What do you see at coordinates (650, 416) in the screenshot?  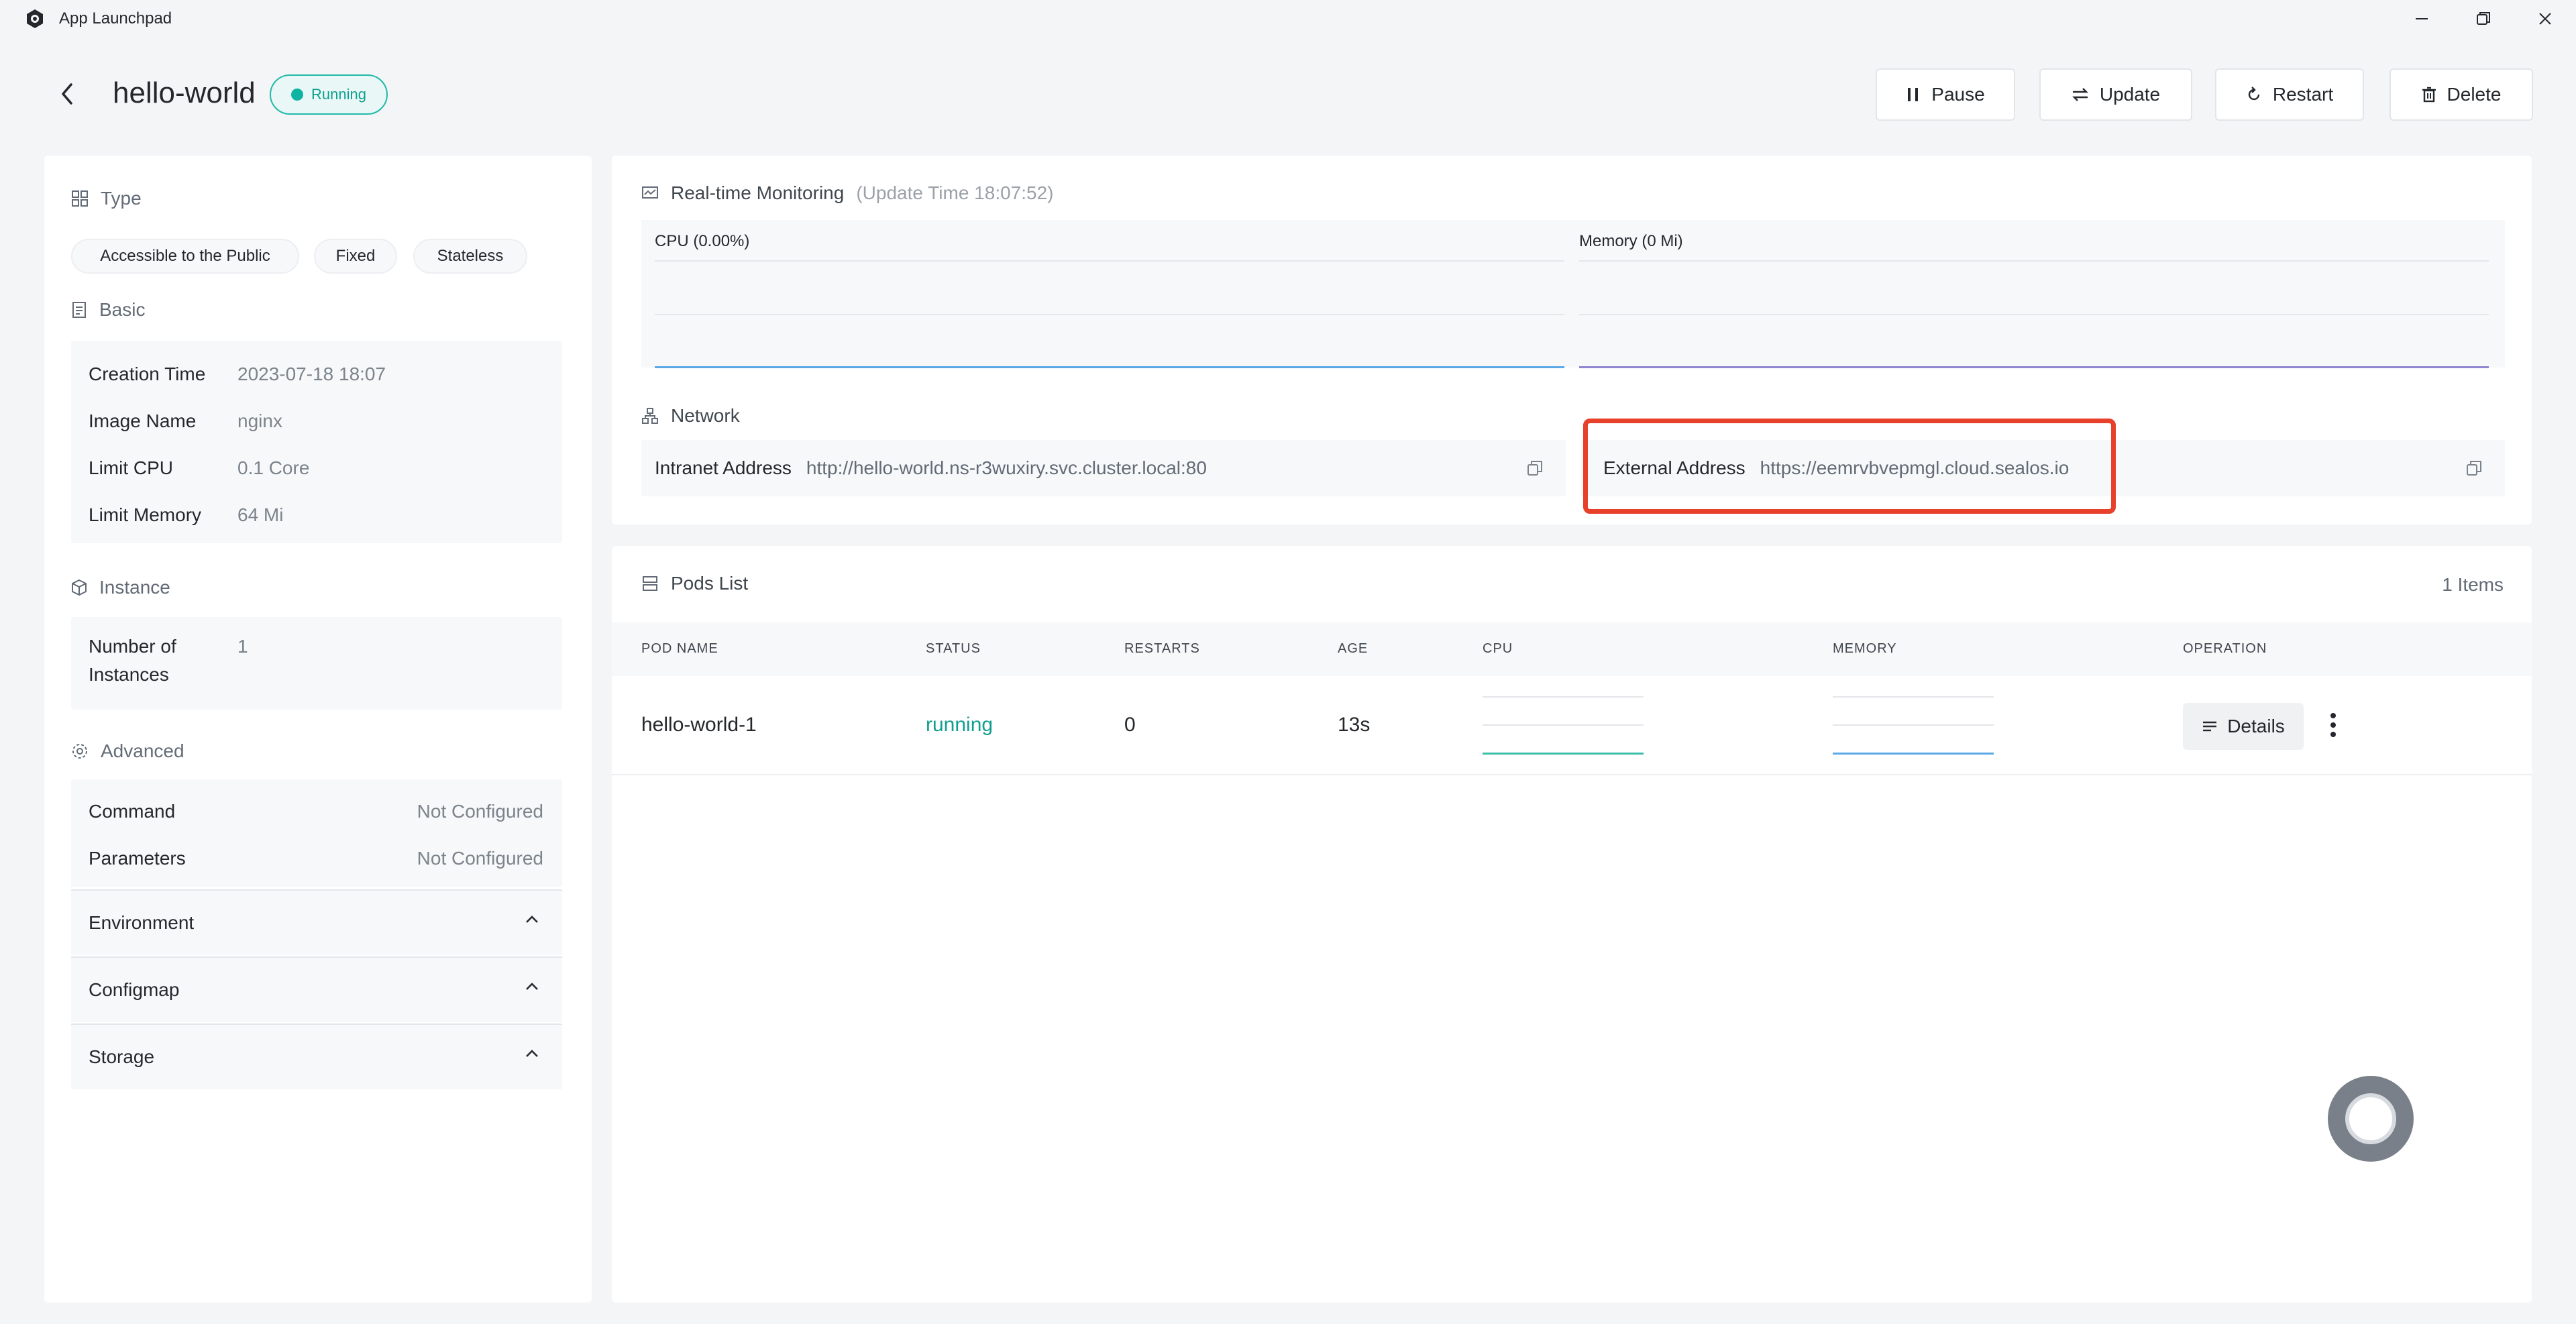 I see `network-icon` at bounding box center [650, 416].